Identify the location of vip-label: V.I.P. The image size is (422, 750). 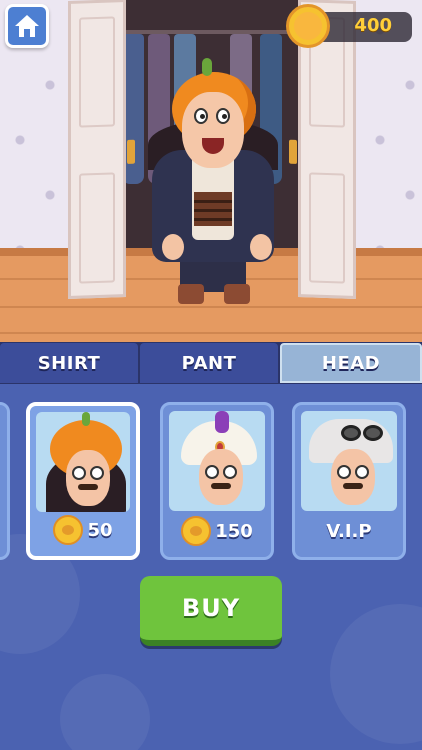
(349, 531).